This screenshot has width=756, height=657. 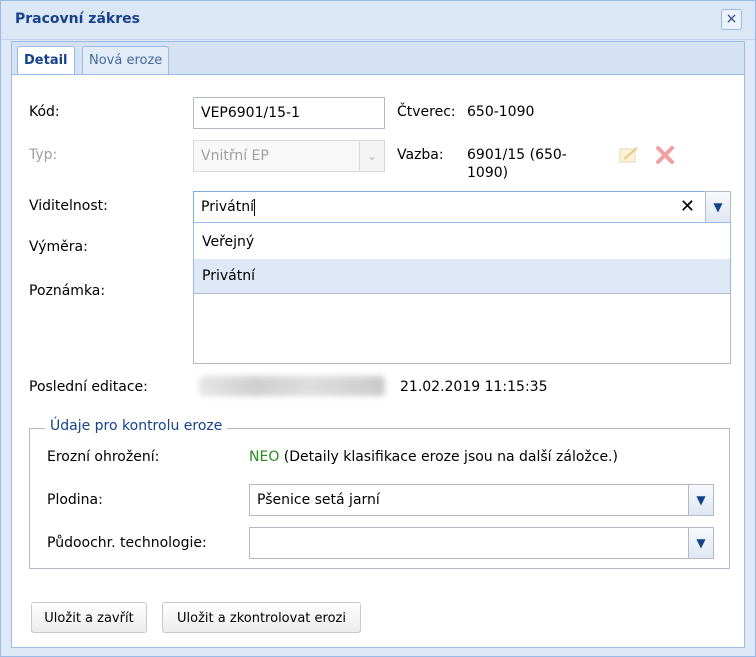 I want to click on title-bar: Pracovní zákres ×, so click(x=378, y=20).